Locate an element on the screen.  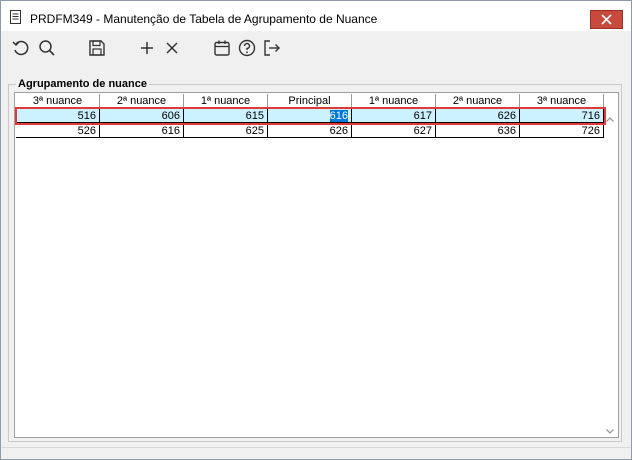
add-icon is located at coordinates (147, 48).